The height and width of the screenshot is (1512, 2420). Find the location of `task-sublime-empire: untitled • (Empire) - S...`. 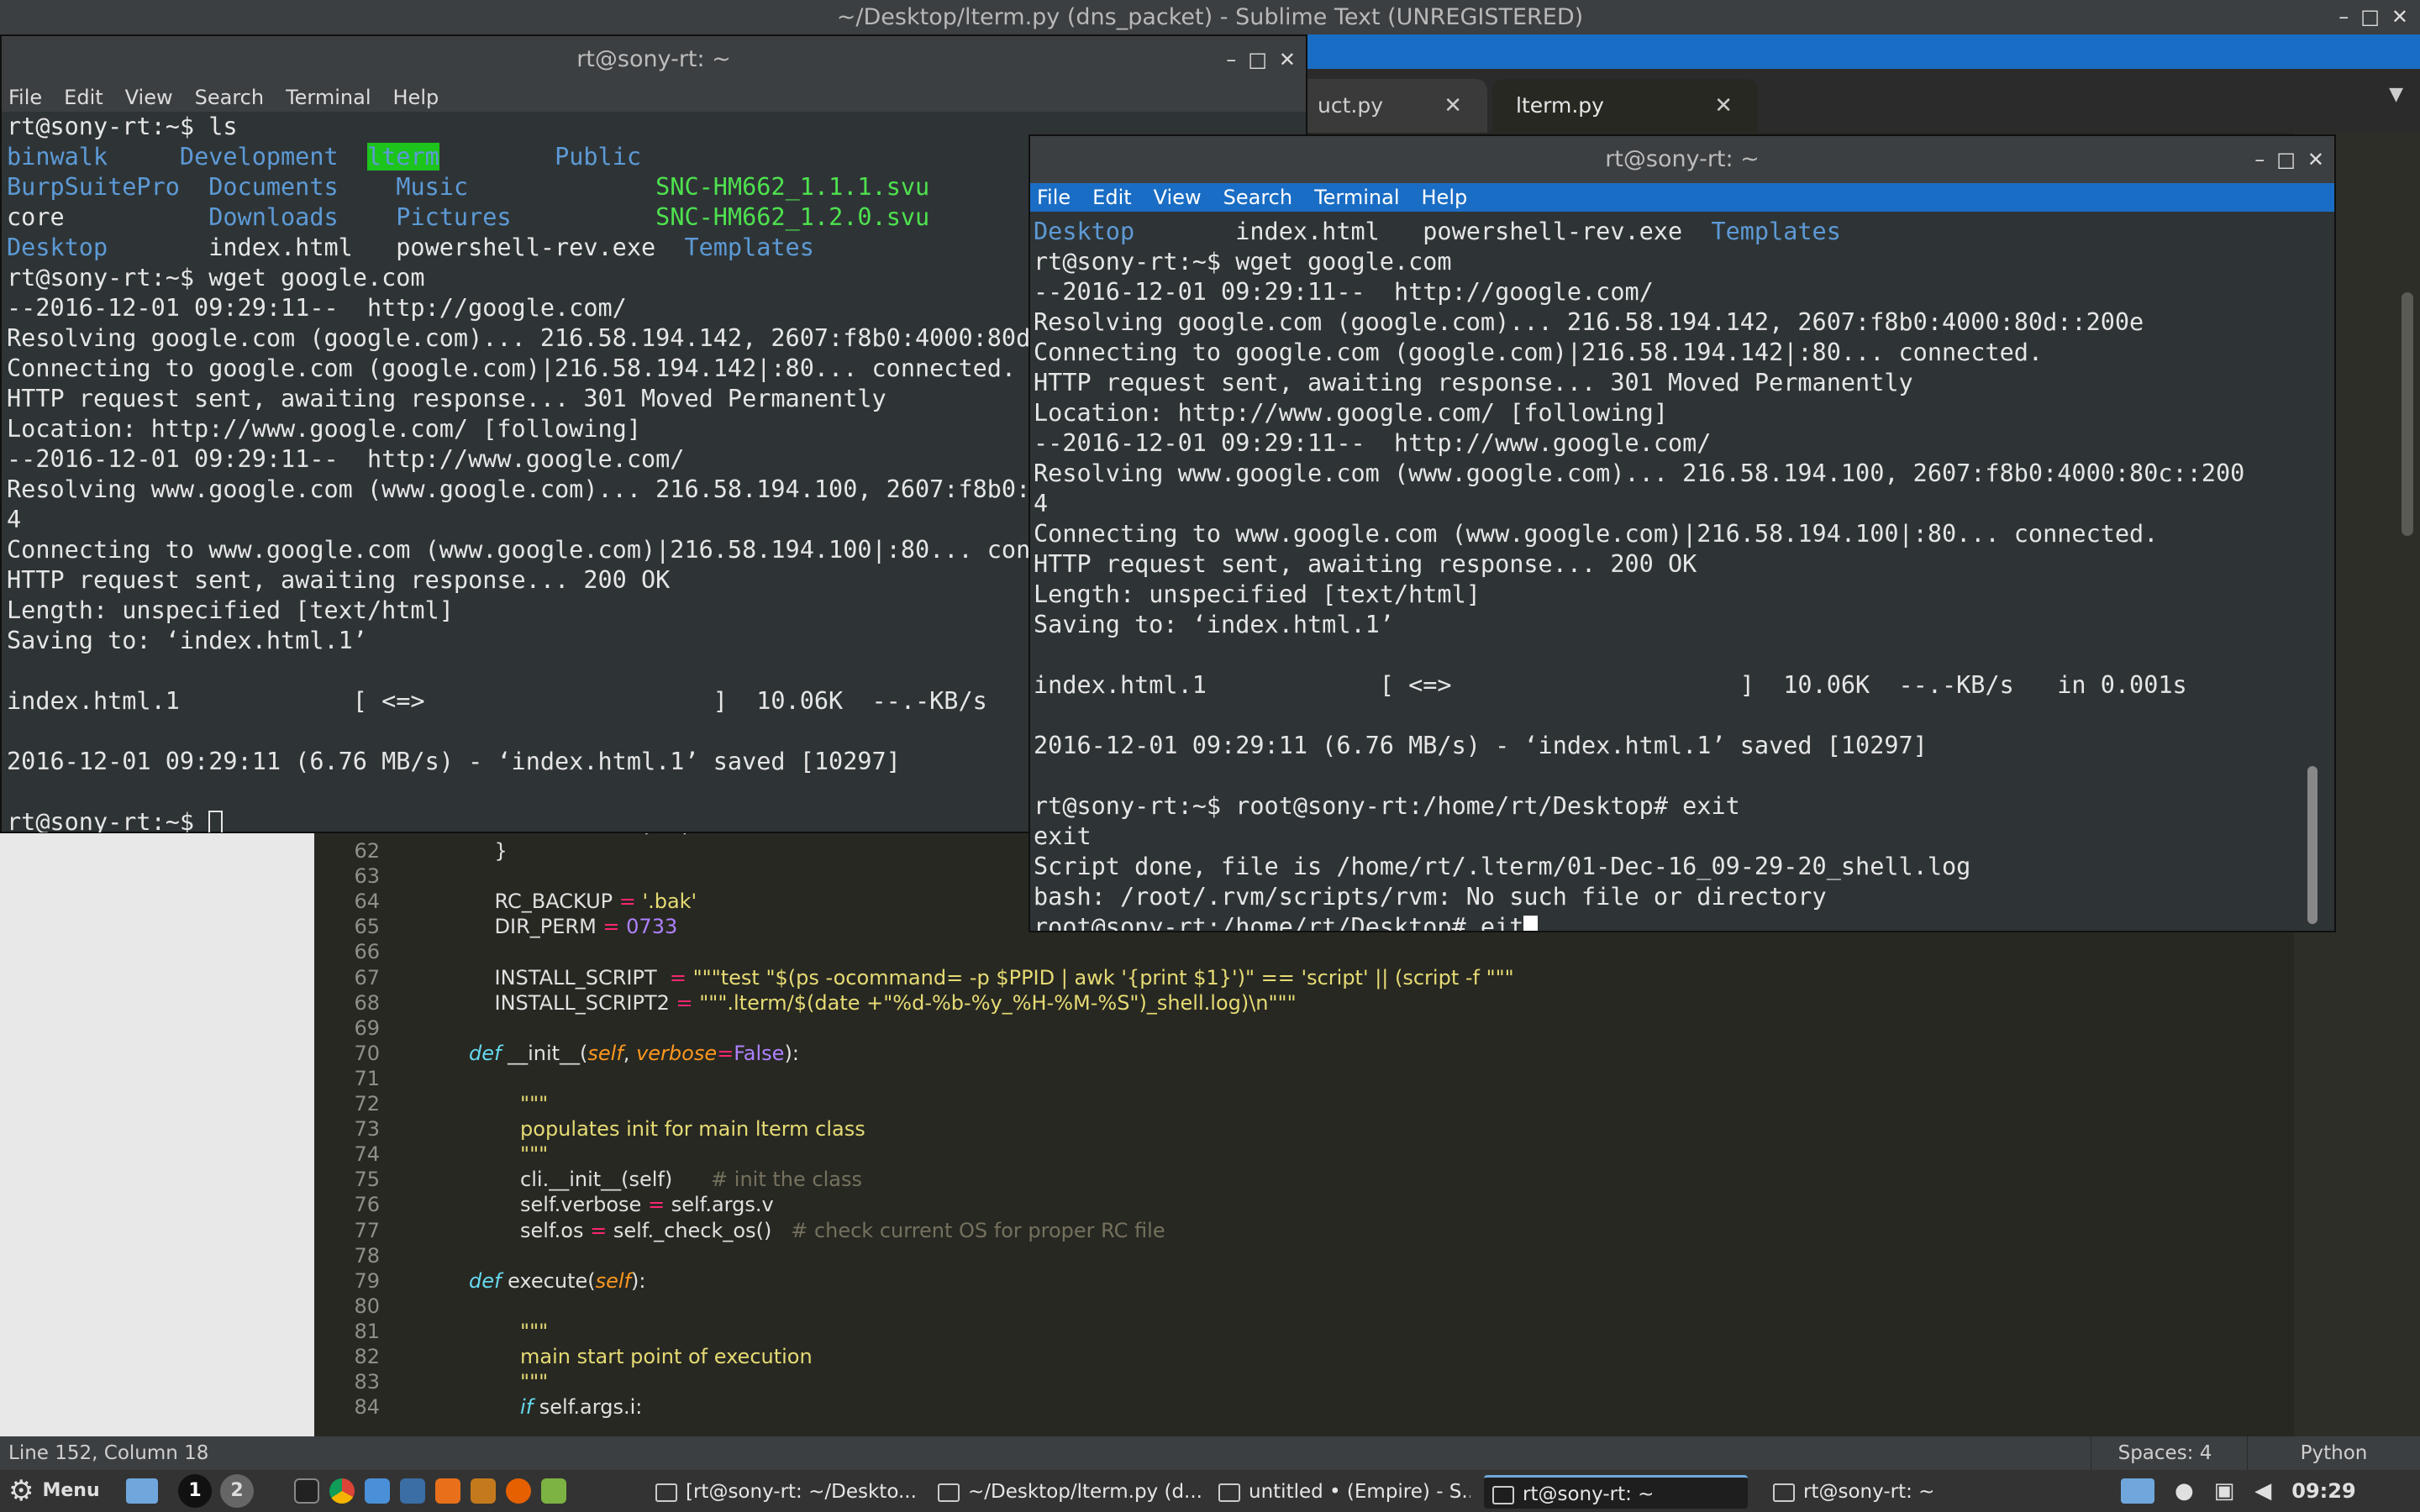

task-sublime-empire: untitled • (Empire) - S... is located at coordinates (1340, 1492).